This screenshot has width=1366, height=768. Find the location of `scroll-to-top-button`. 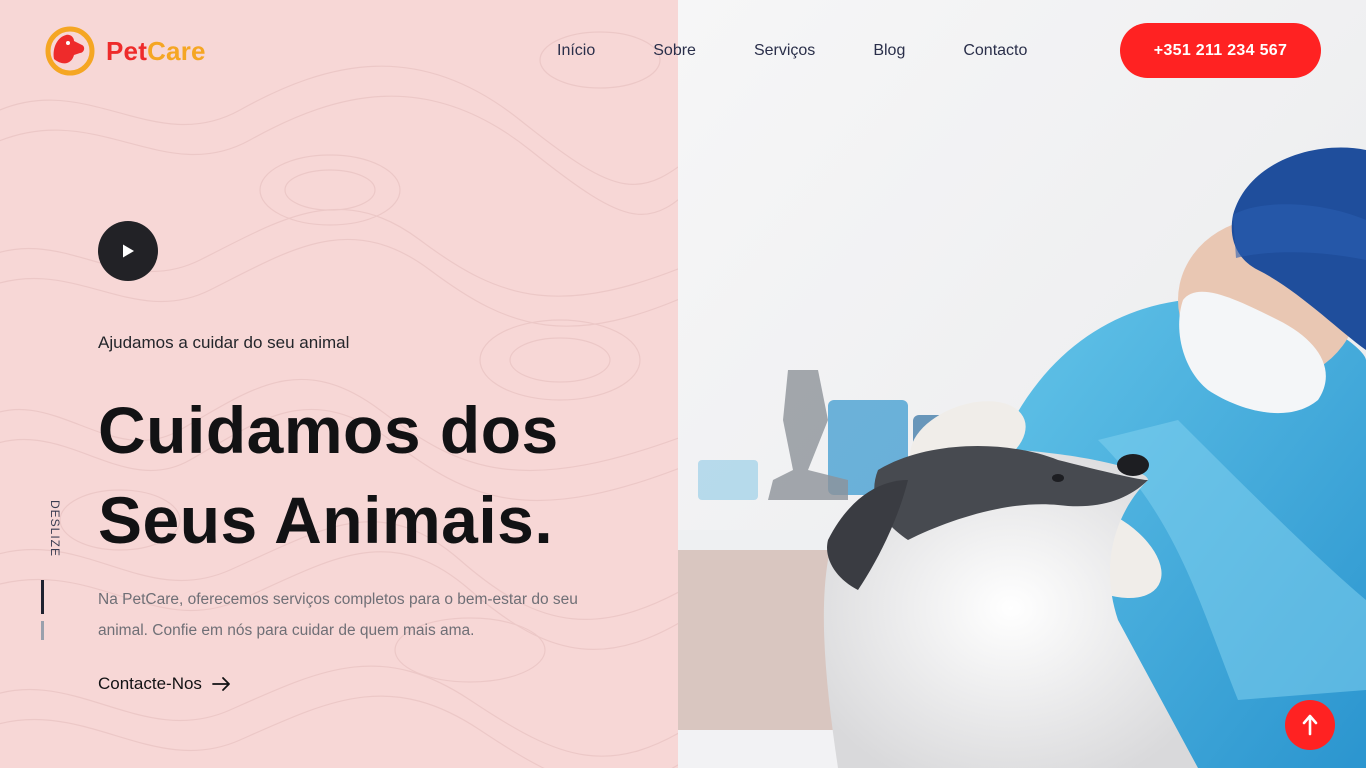

scroll-to-top-button is located at coordinates (1310, 725).